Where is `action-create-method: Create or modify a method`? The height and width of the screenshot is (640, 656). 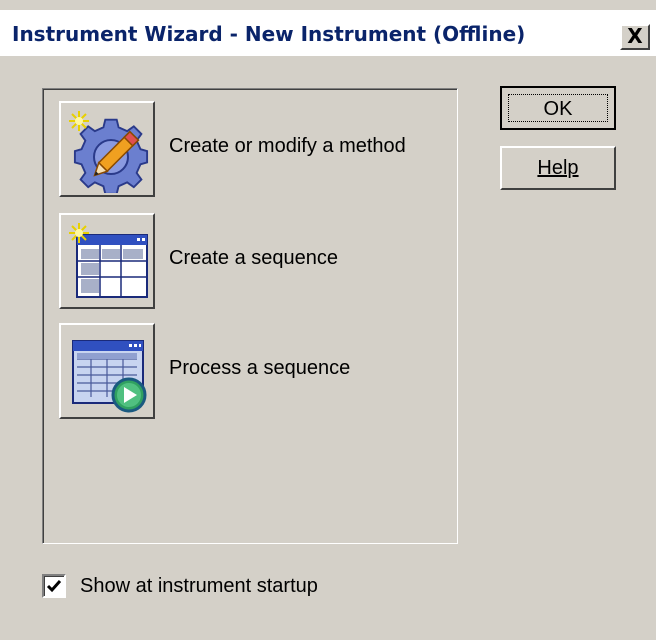
action-create-method: Create or modify a method is located at coordinates (254, 150).